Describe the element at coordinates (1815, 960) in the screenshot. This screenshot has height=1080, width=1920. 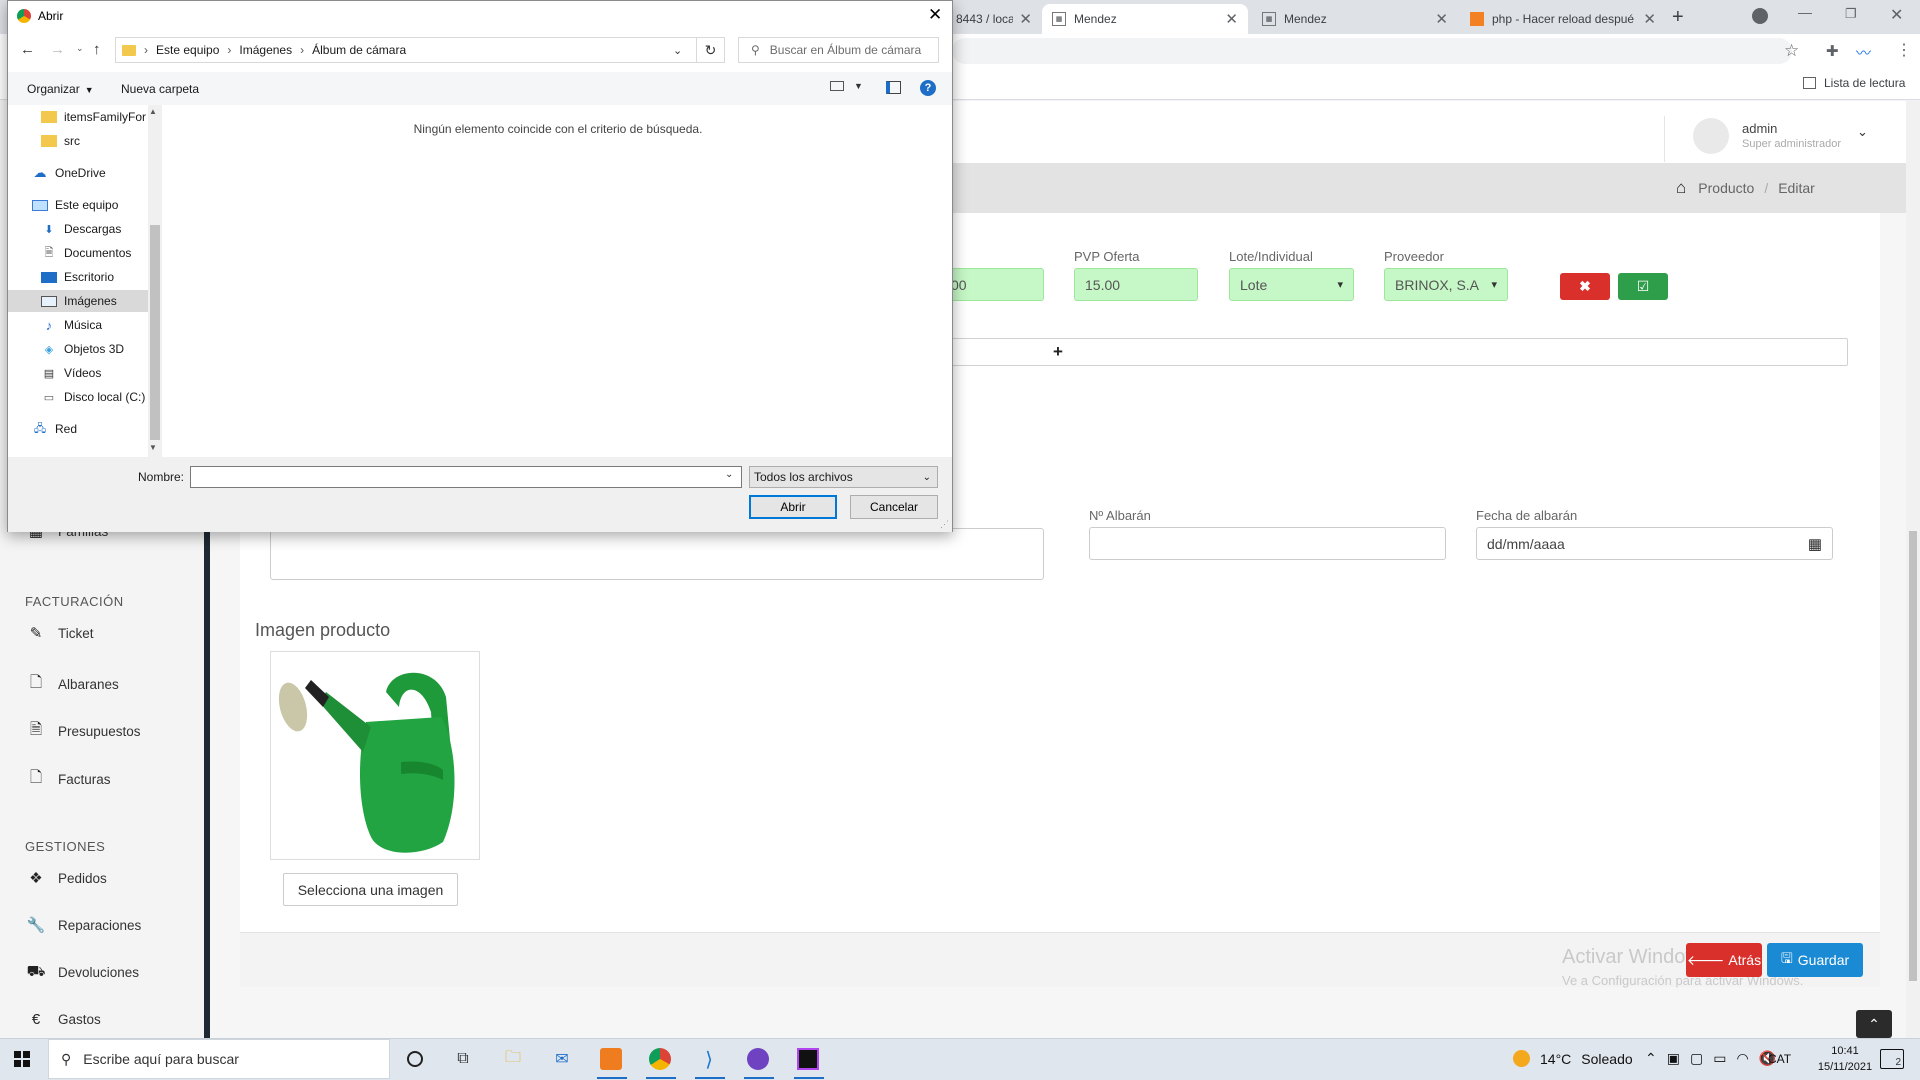
I see `save-button: 🖫 Guardar` at that location.